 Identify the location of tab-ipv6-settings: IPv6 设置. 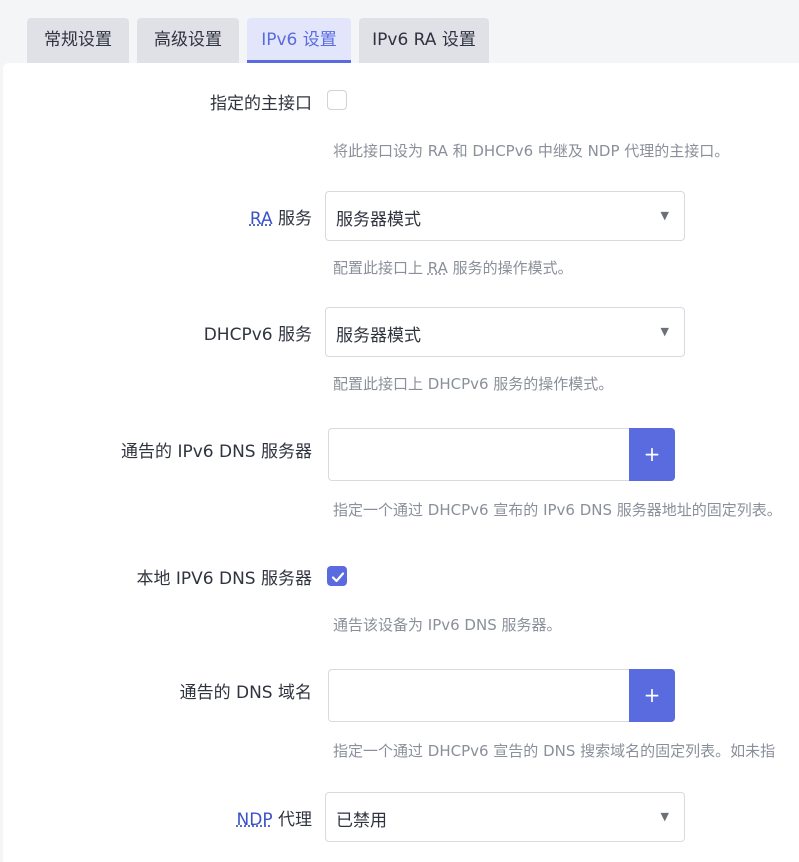
(299, 40).